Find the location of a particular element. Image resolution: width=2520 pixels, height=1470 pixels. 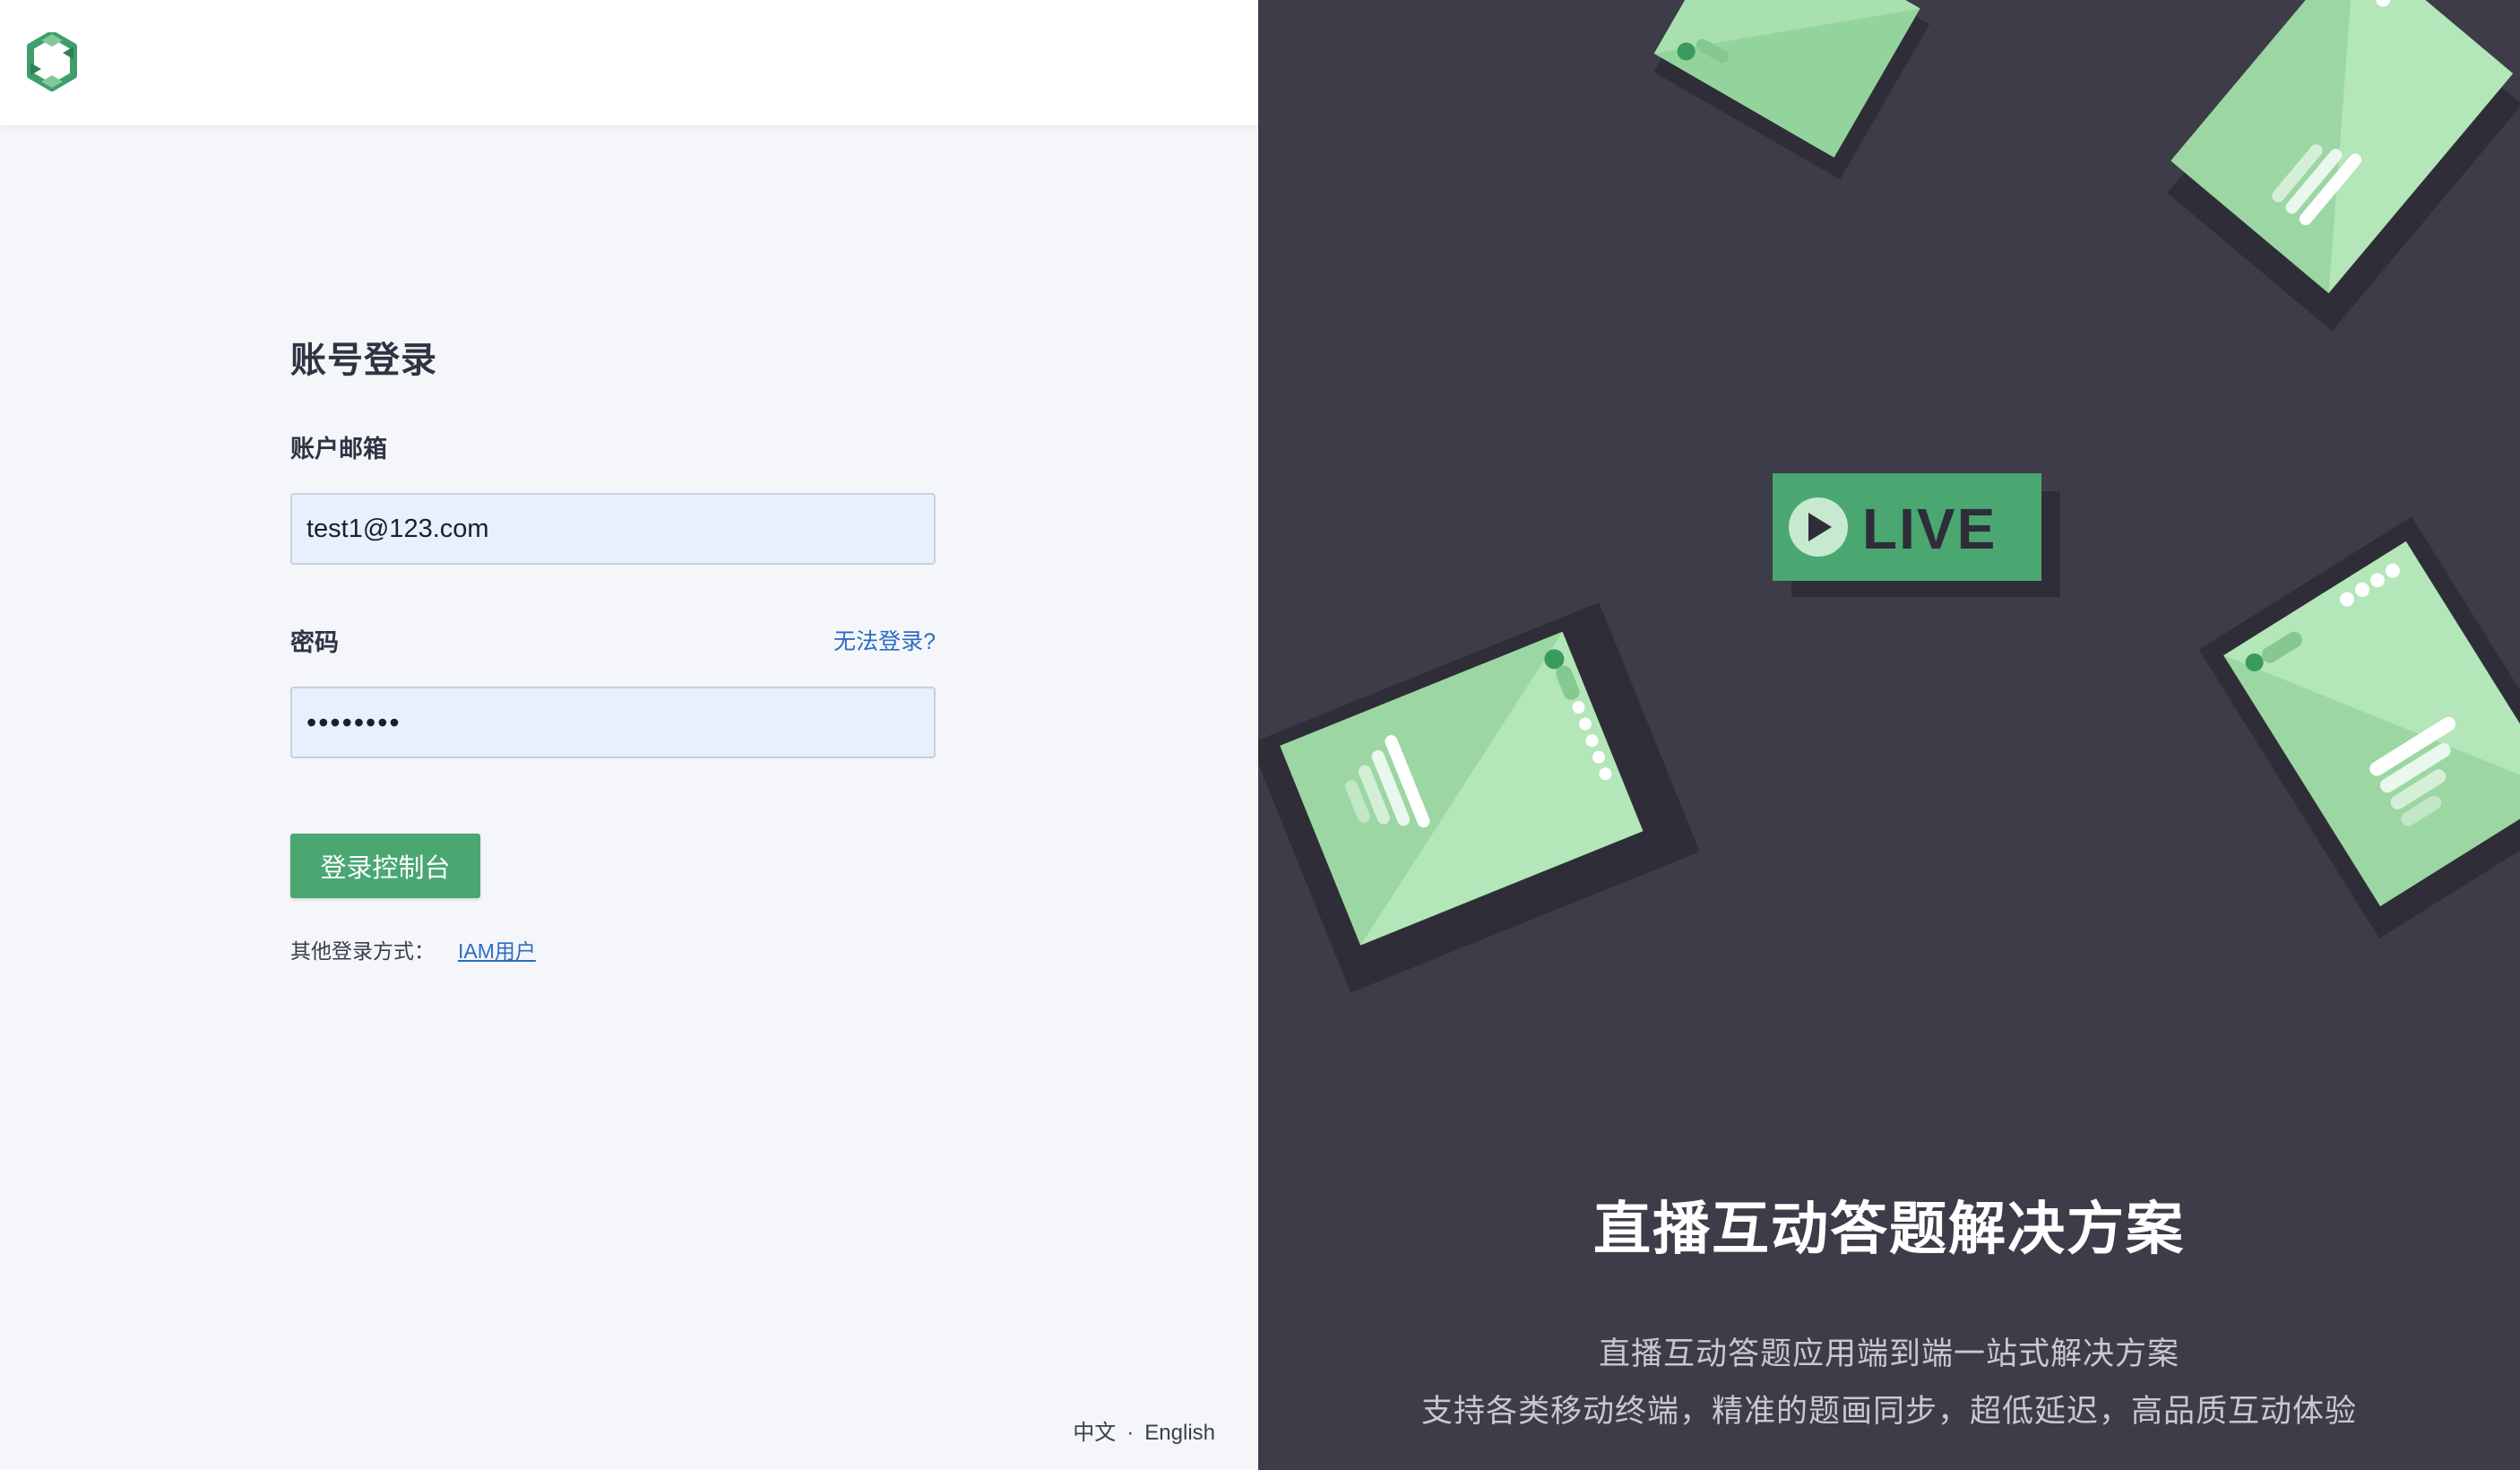

svg-text: LIVE is located at coordinates (1930, 529).